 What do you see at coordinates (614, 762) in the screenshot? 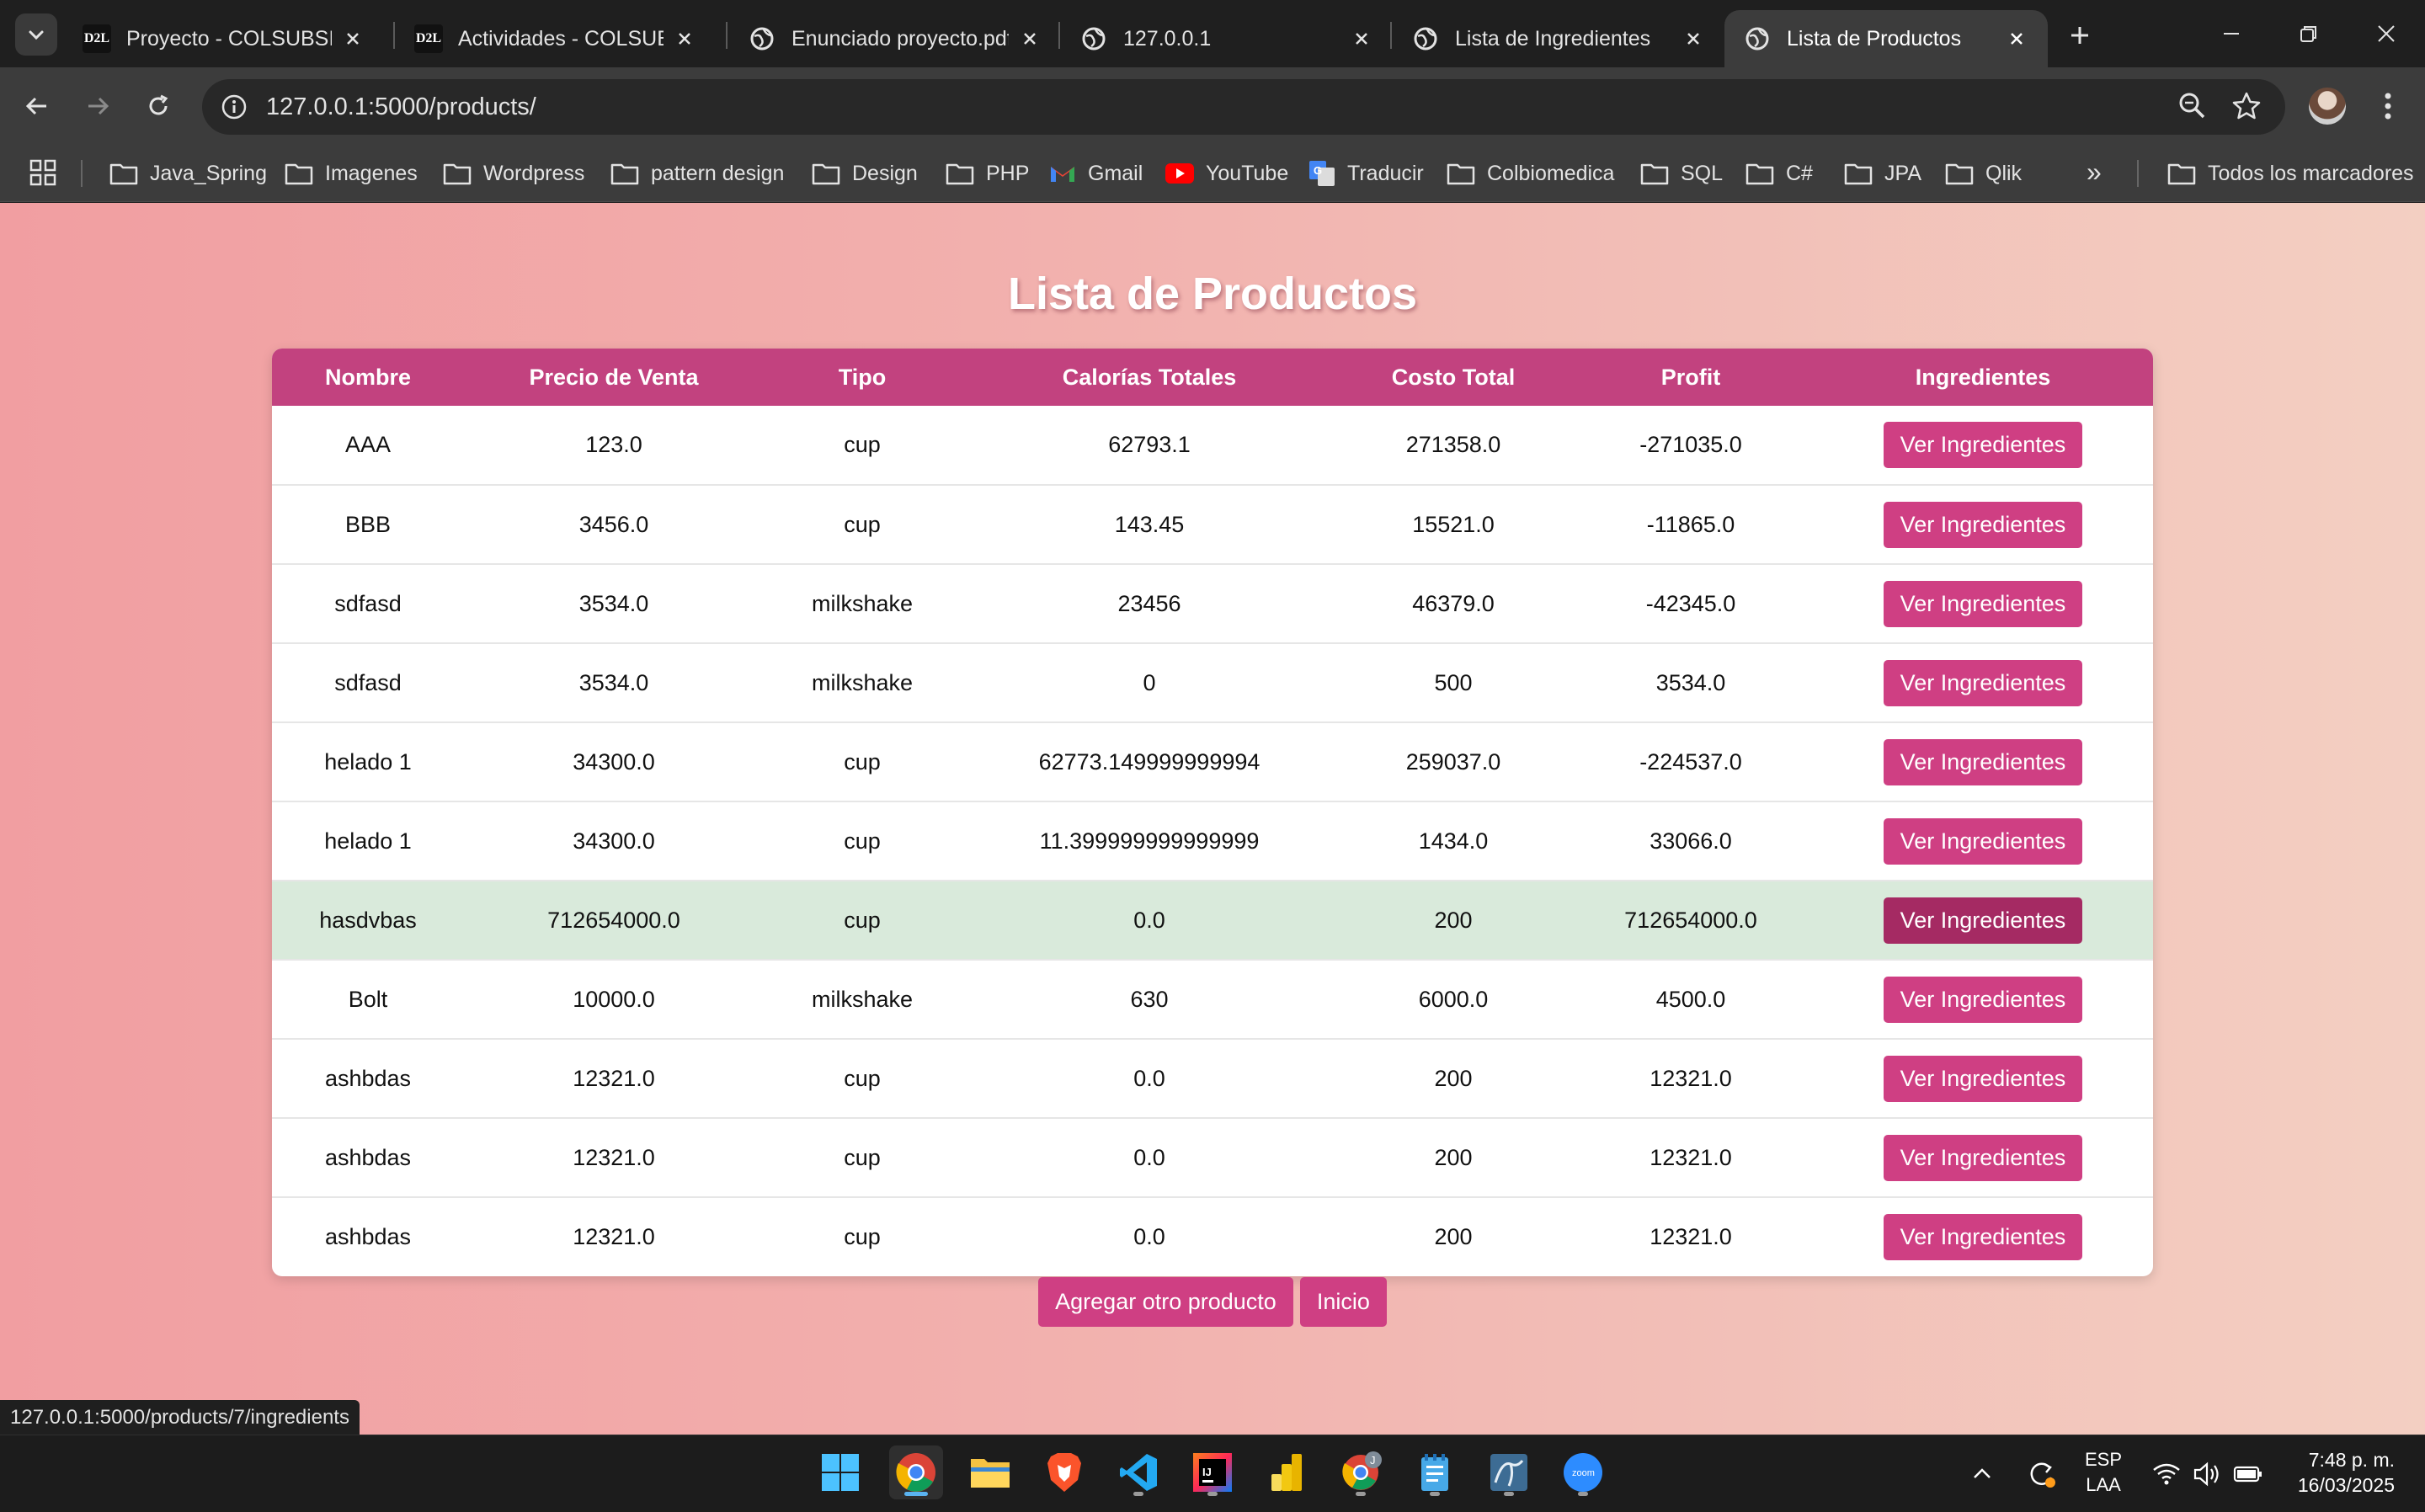
I see `cell-precio: 34300.0` at bounding box center [614, 762].